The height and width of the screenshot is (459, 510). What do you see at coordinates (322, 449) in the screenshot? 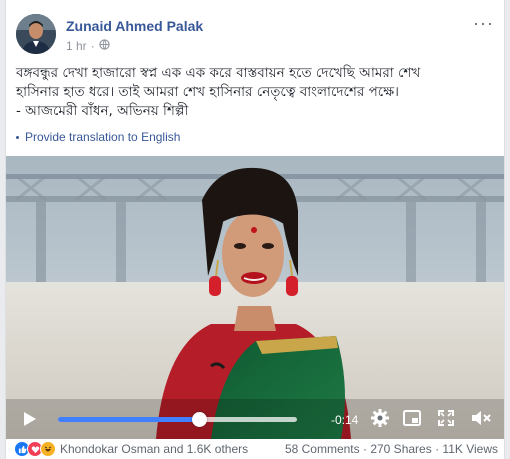
I see `comments-count: 58 Comments` at bounding box center [322, 449].